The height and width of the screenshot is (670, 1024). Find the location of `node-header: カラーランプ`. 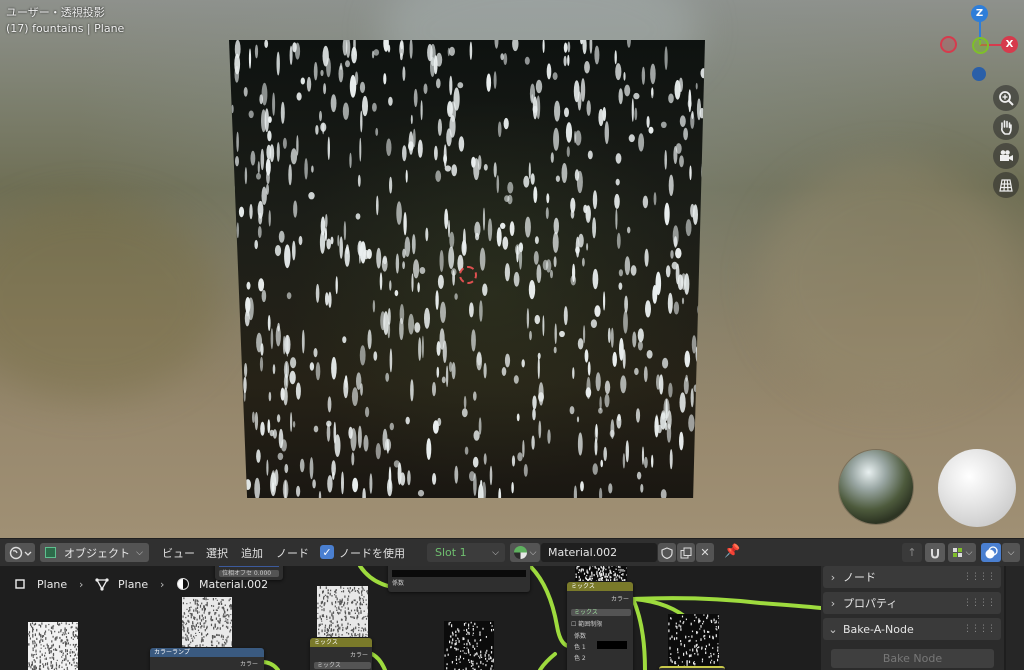

node-header: カラーランプ is located at coordinates (207, 652).